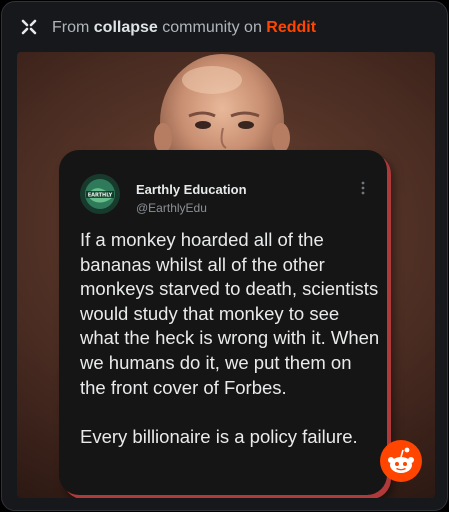 The image size is (449, 512). I want to click on avatar-label: EARTHLY, so click(100, 196).